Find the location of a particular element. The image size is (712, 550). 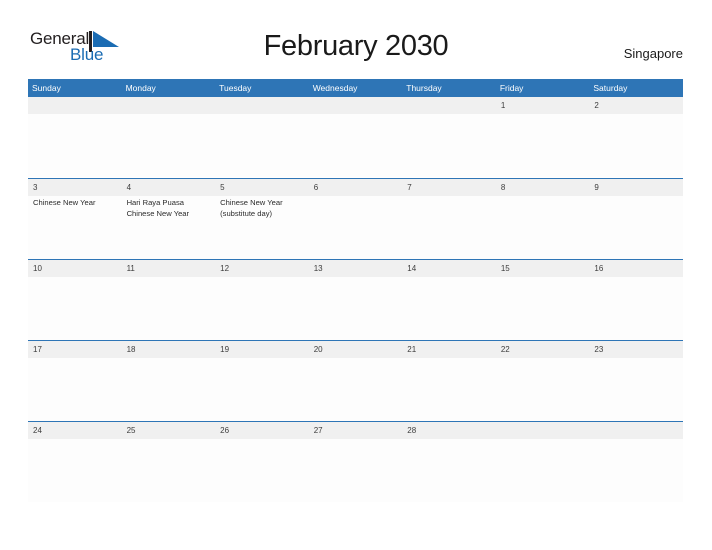

weekday-header-monday: Monday is located at coordinates (140, 88).